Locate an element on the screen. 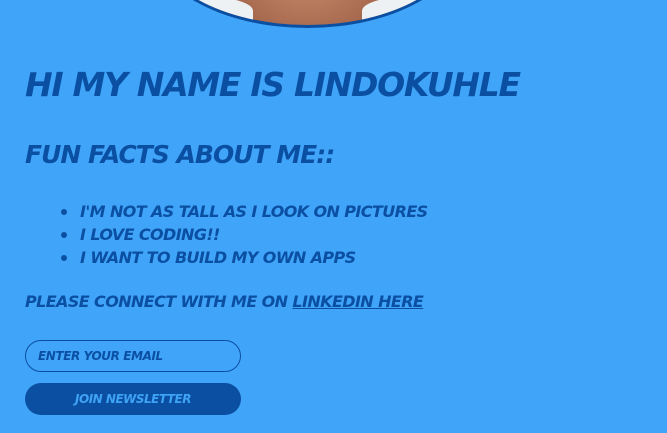 This screenshot has height=433, width=667. join-newsletter-button: Join newsletter is located at coordinates (133, 399).